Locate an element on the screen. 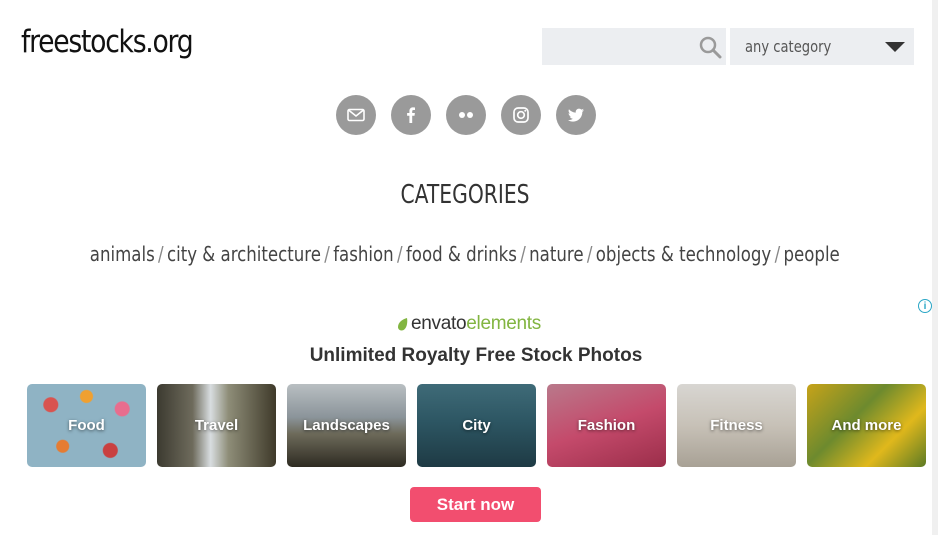 This screenshot has width=938, height=535. ad-info-icon: i is located at coordinates (925, 306).